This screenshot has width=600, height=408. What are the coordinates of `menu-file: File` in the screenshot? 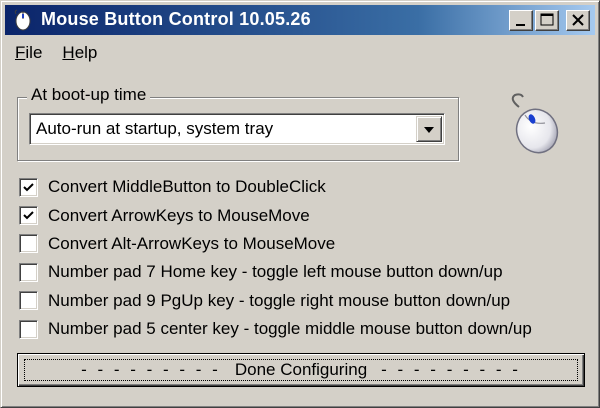 It's located at (28, 53).